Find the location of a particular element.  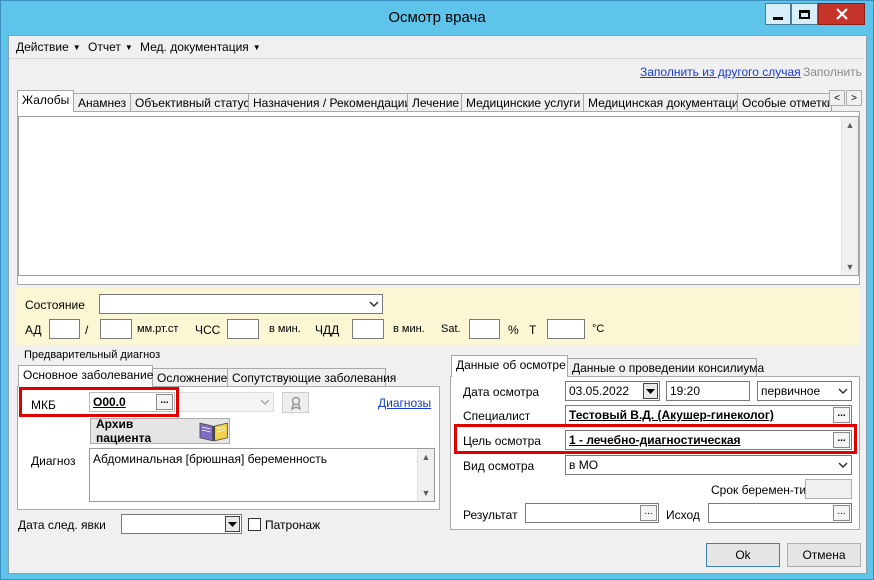

menu-divider is located at coordinates (436, 58).